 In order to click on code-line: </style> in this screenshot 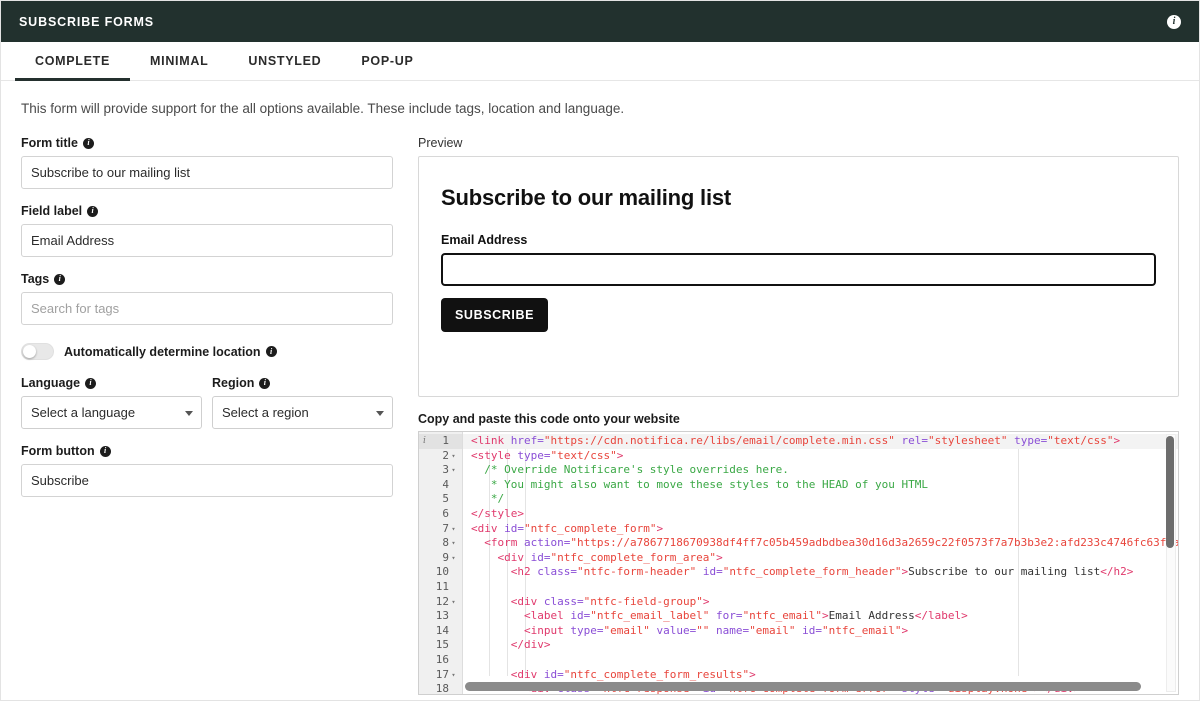, I will do `click(820, 514)`.